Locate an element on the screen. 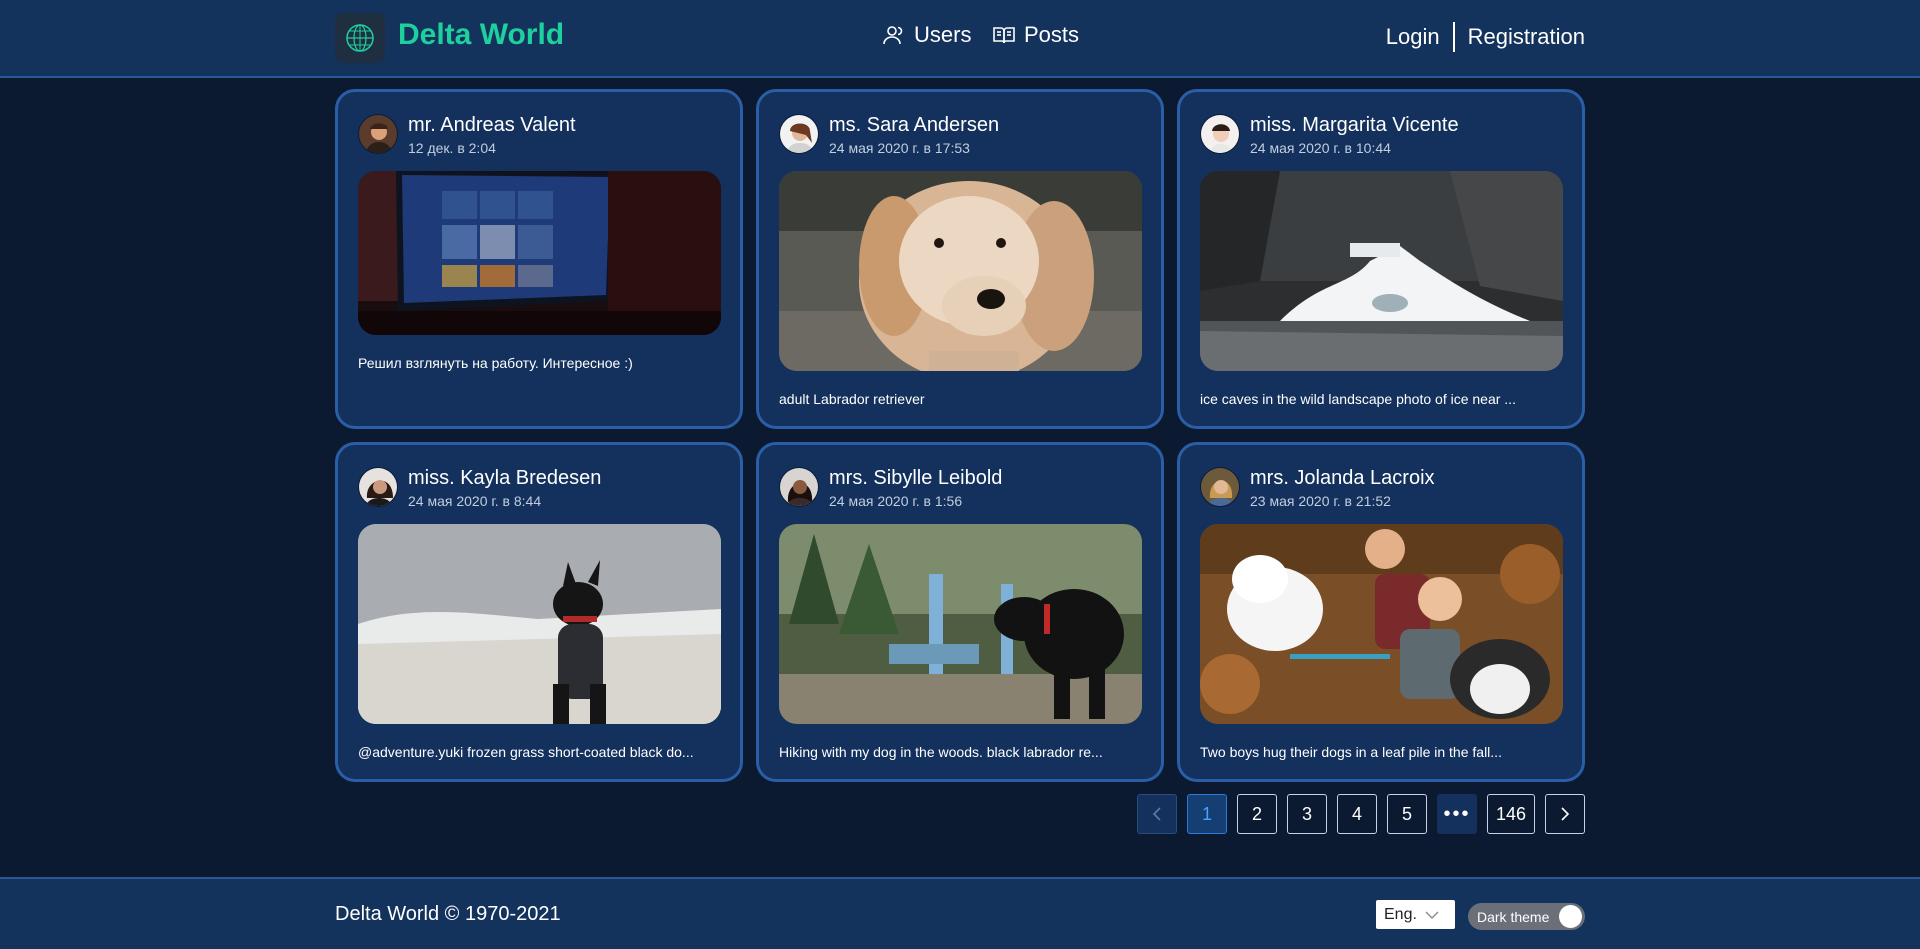  users-icon is located at coordinates (893, 35).